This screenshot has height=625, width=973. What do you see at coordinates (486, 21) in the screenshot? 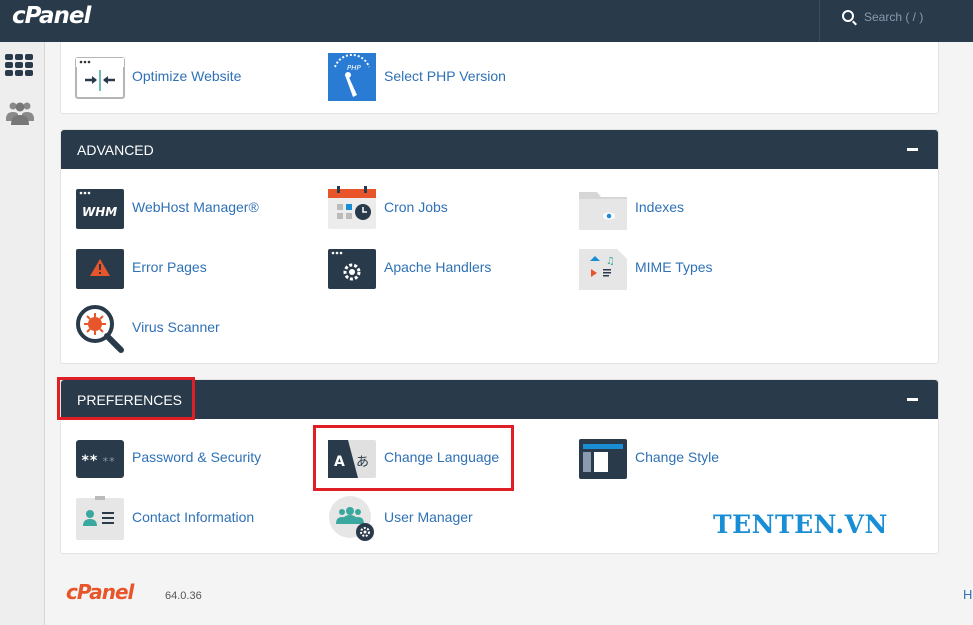
I see `top-navbar: cPanel` at bounding box center [486, 21].